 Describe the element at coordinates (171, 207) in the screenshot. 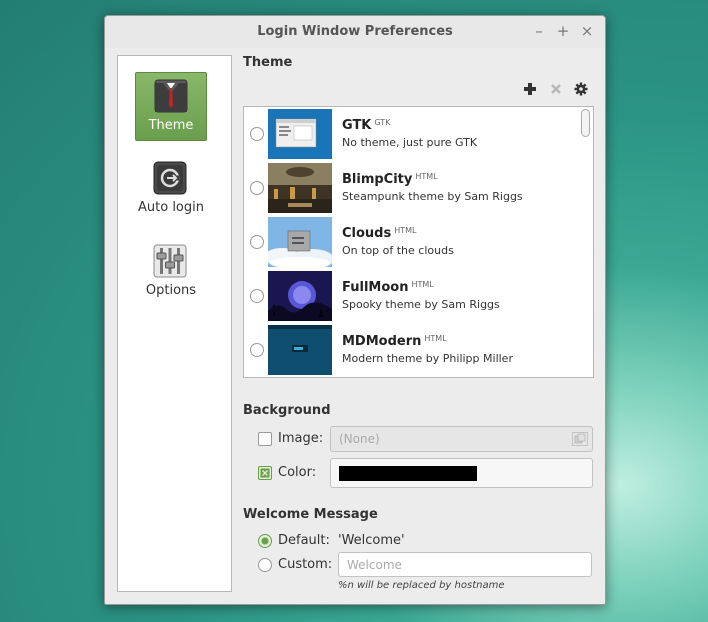

I see `sidebar-item-label: Auto login` at that location.